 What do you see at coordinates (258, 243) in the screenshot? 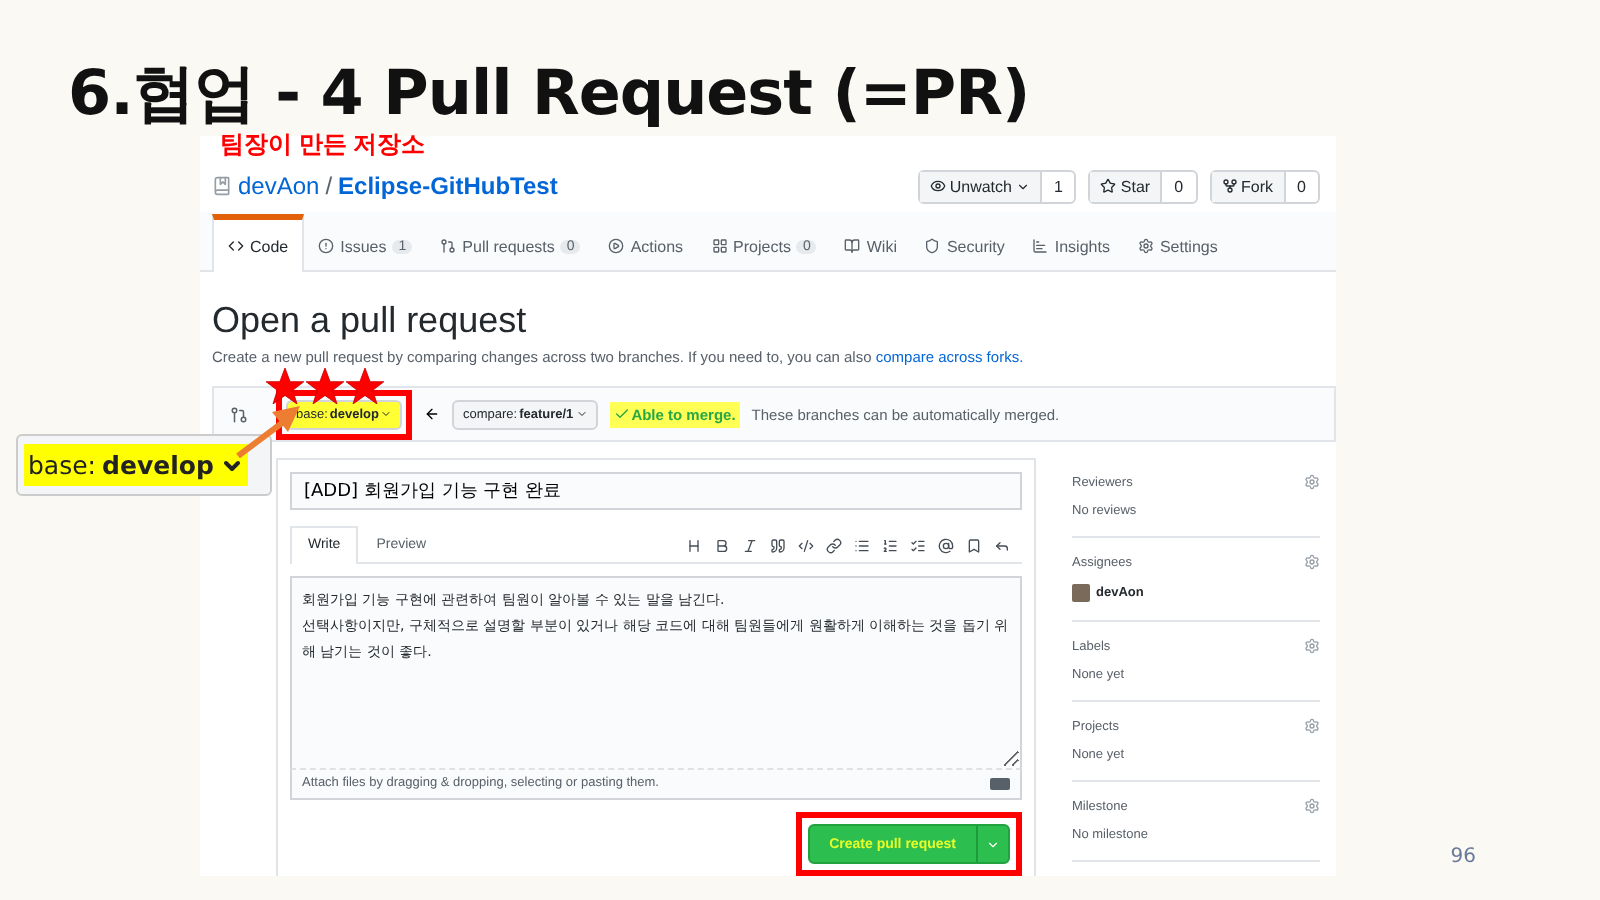
I see `repo-tab: Code` at bounding box center [258, 243].